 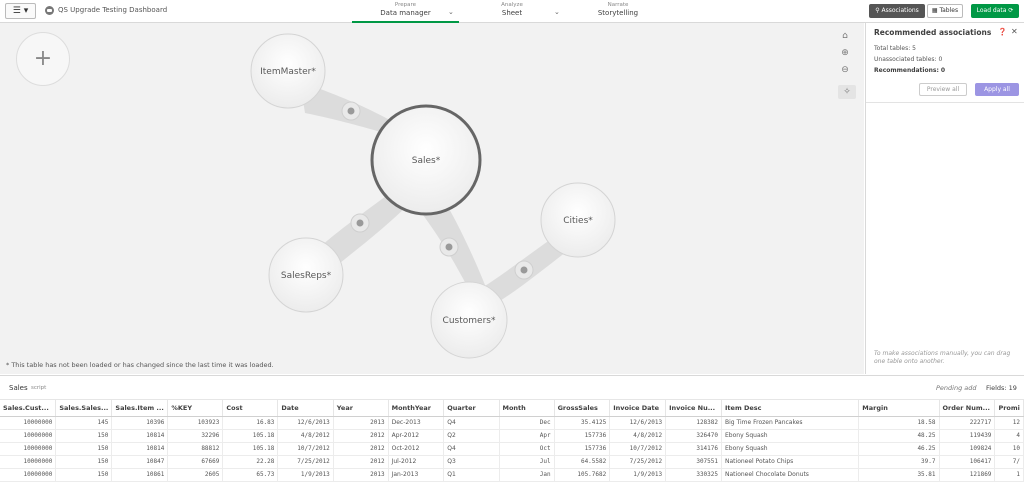 What do you see at coordinates (638, 408) in the screenshot?
I see `column-header: Invoice Date` at bounding box center [638, 408].